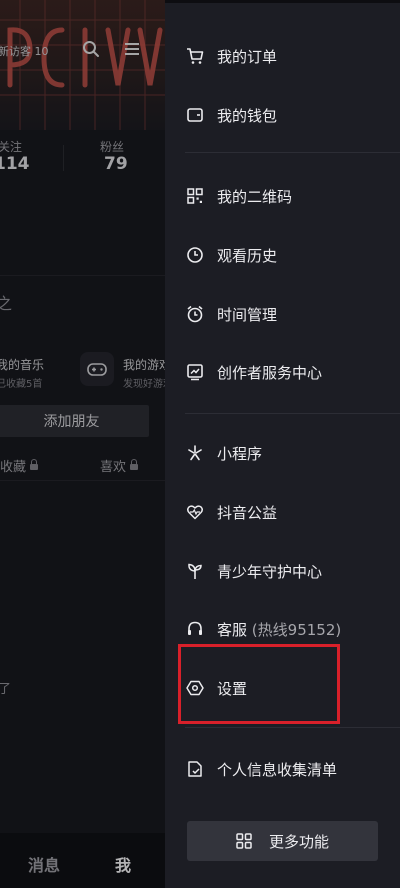 The width and height of the screenshot is (400, 888). I want to click on headset-icon, so click(195, 629).